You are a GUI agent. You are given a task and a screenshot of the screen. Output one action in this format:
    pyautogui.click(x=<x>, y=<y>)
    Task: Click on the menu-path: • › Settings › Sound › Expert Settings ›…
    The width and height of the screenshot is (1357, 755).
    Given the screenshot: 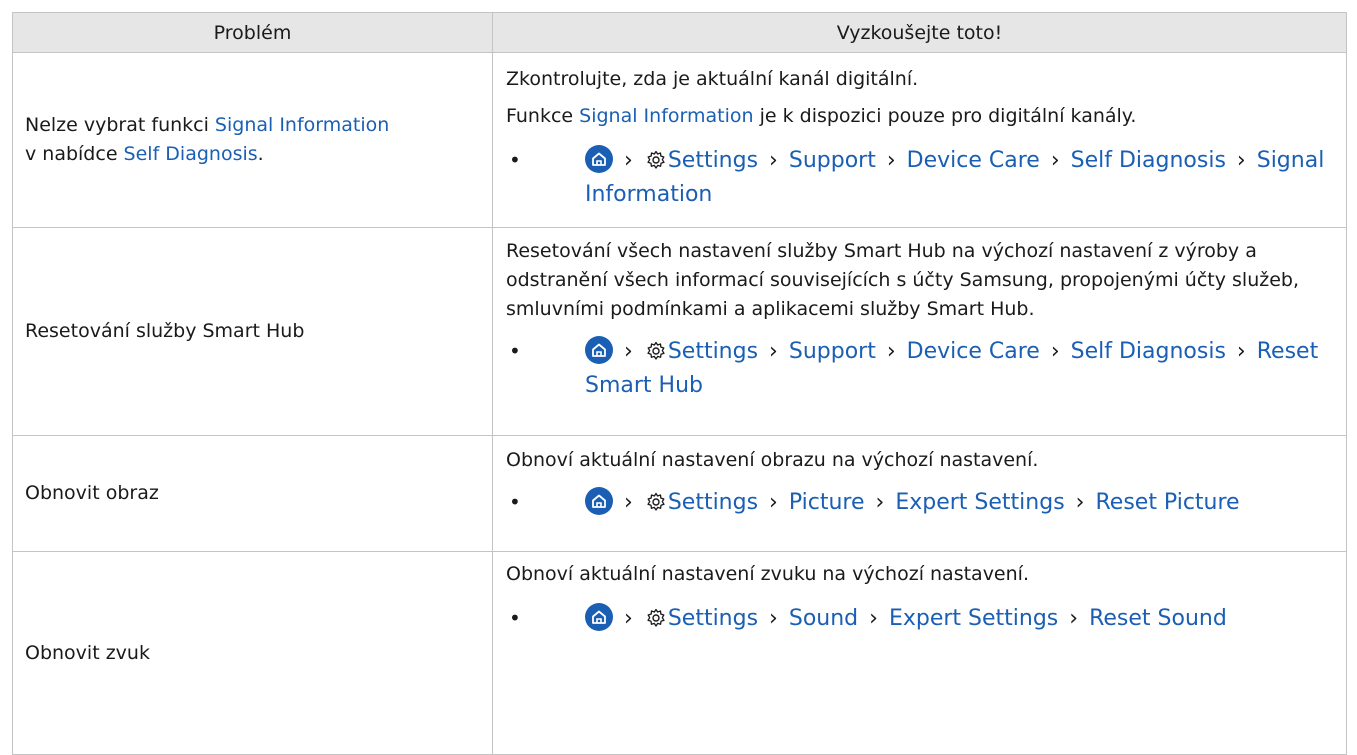 What is the action you would take?
    pyautogui.click(x=920, y=620)
    